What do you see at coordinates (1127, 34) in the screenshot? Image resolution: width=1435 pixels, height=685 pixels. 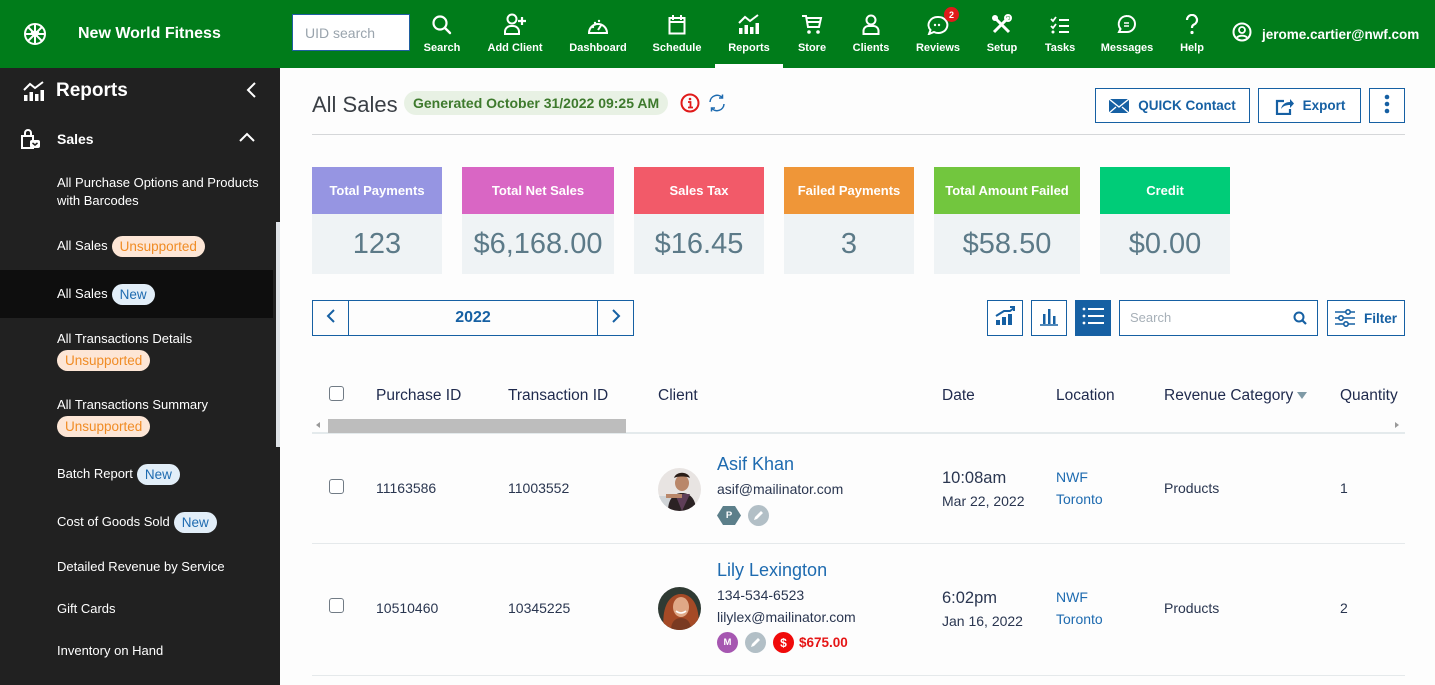 I see `nav-messages: Messages` at bounding box center [1127, 34].